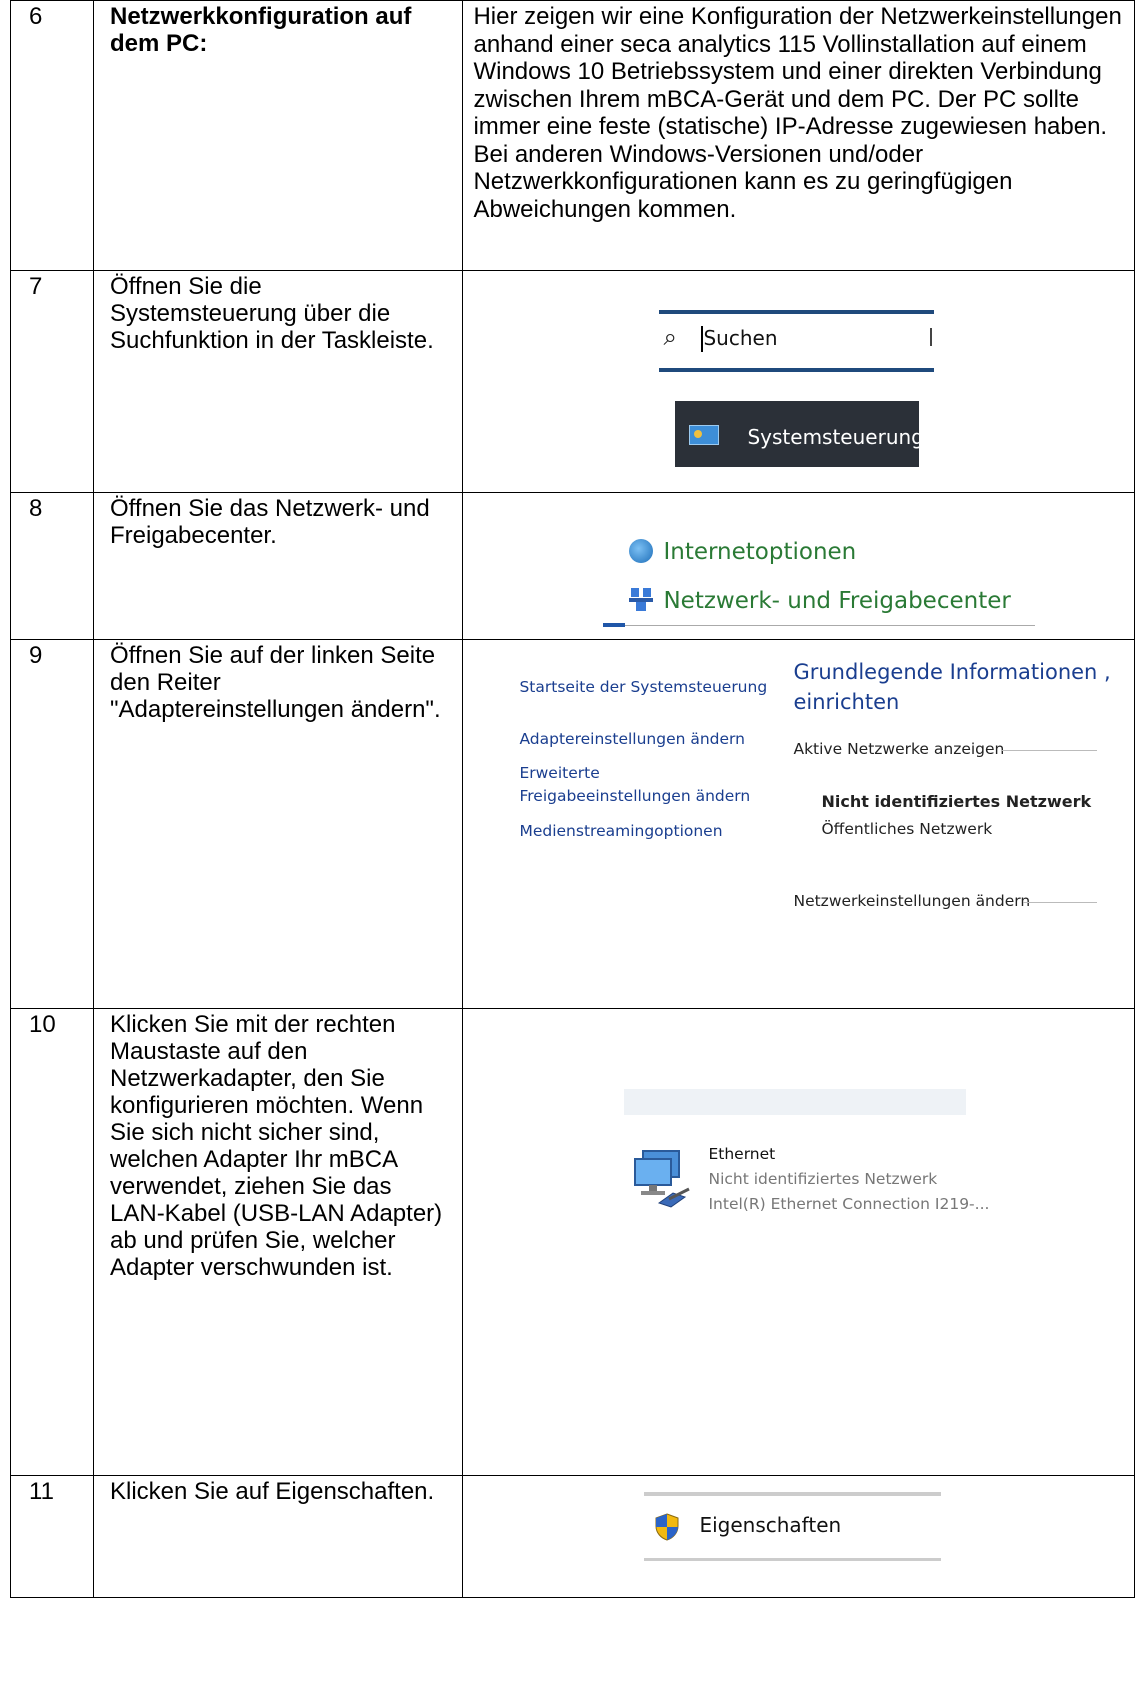 Image resolution: width=1135 pixels, height=1701 pixels. I want to click on network-center-icon, so click(641, 600).